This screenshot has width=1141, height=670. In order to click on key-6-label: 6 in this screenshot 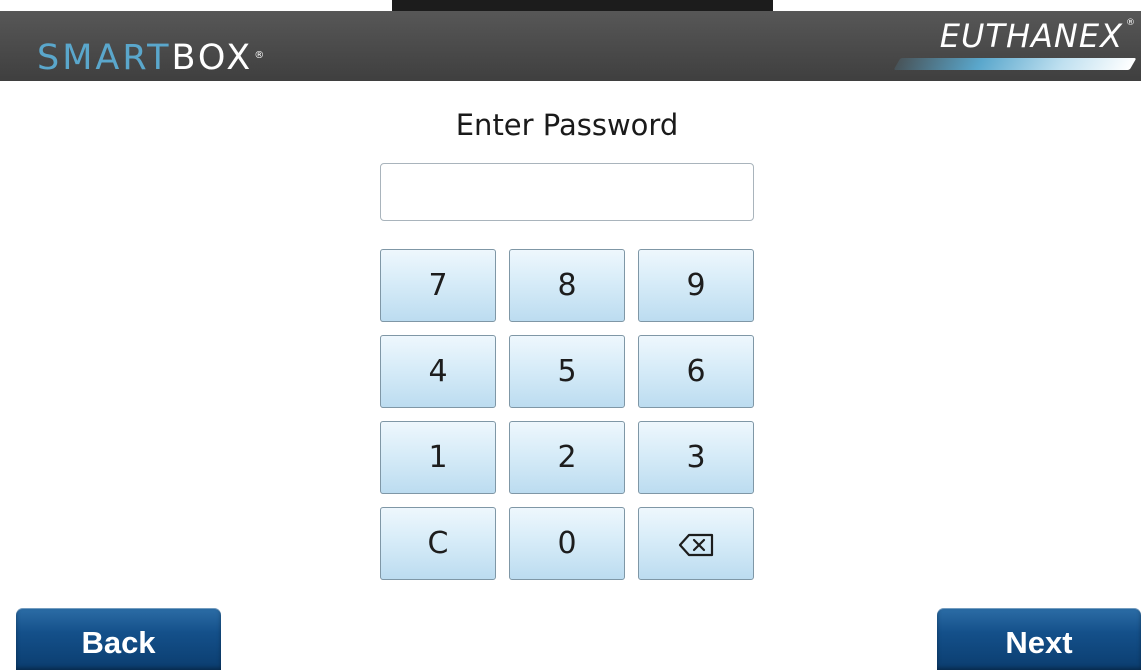, I will do `click(696, 371)`.